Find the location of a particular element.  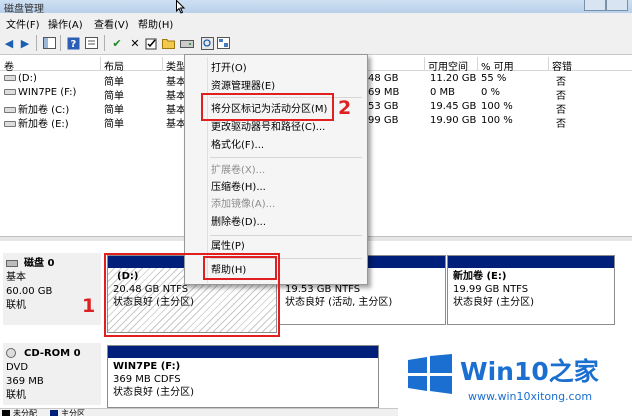

mouse-cursor-icon is located at coordinates (181, 7).